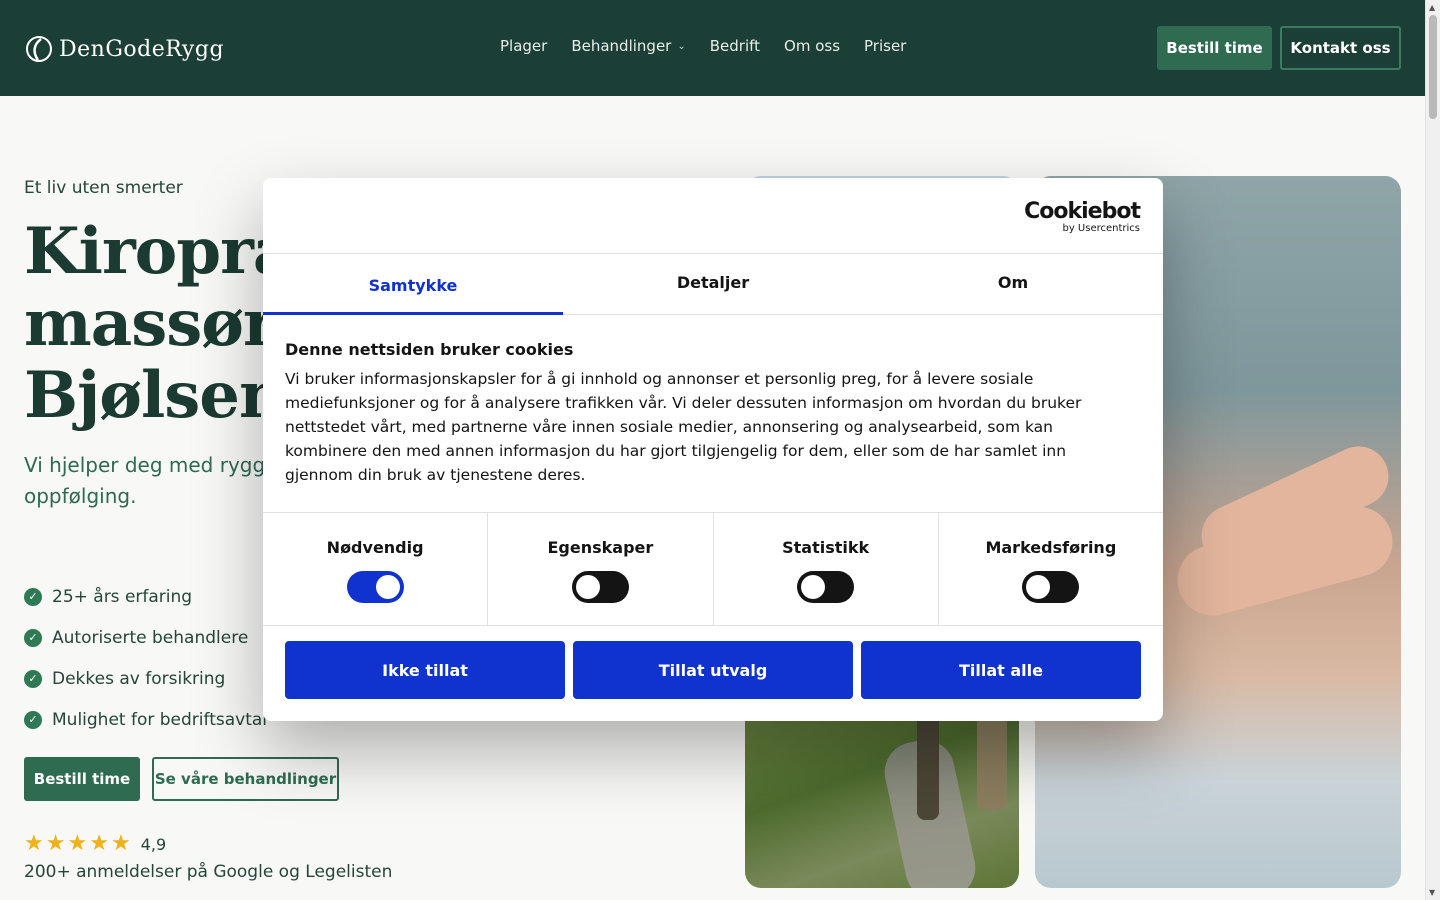 Image resolution: width=1440 pixels, height=900 pixels. I want to click on logo-text: DenGodeRygg, so click(142, 49).